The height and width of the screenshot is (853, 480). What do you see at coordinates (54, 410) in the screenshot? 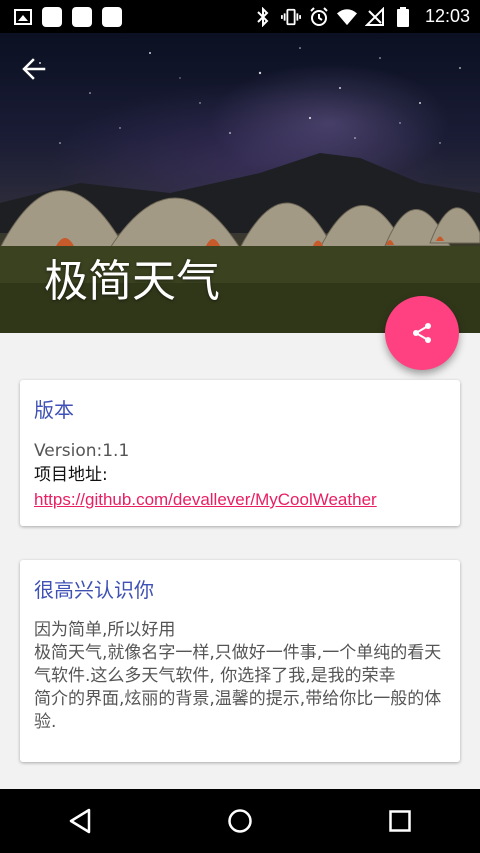
I see `version-card-title: 版本` at bounding box center [54, 410].